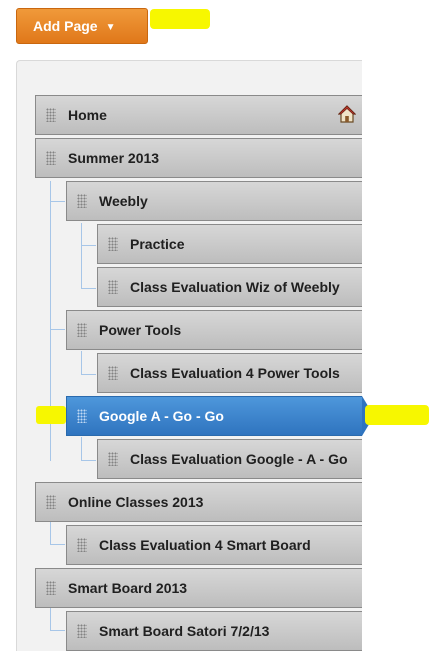 The height and width of the screenshot is (651, 433). Describe the element at coordinates (114, 158) in the screenshot. I see `page-item-label: Summer 2013` at that location.